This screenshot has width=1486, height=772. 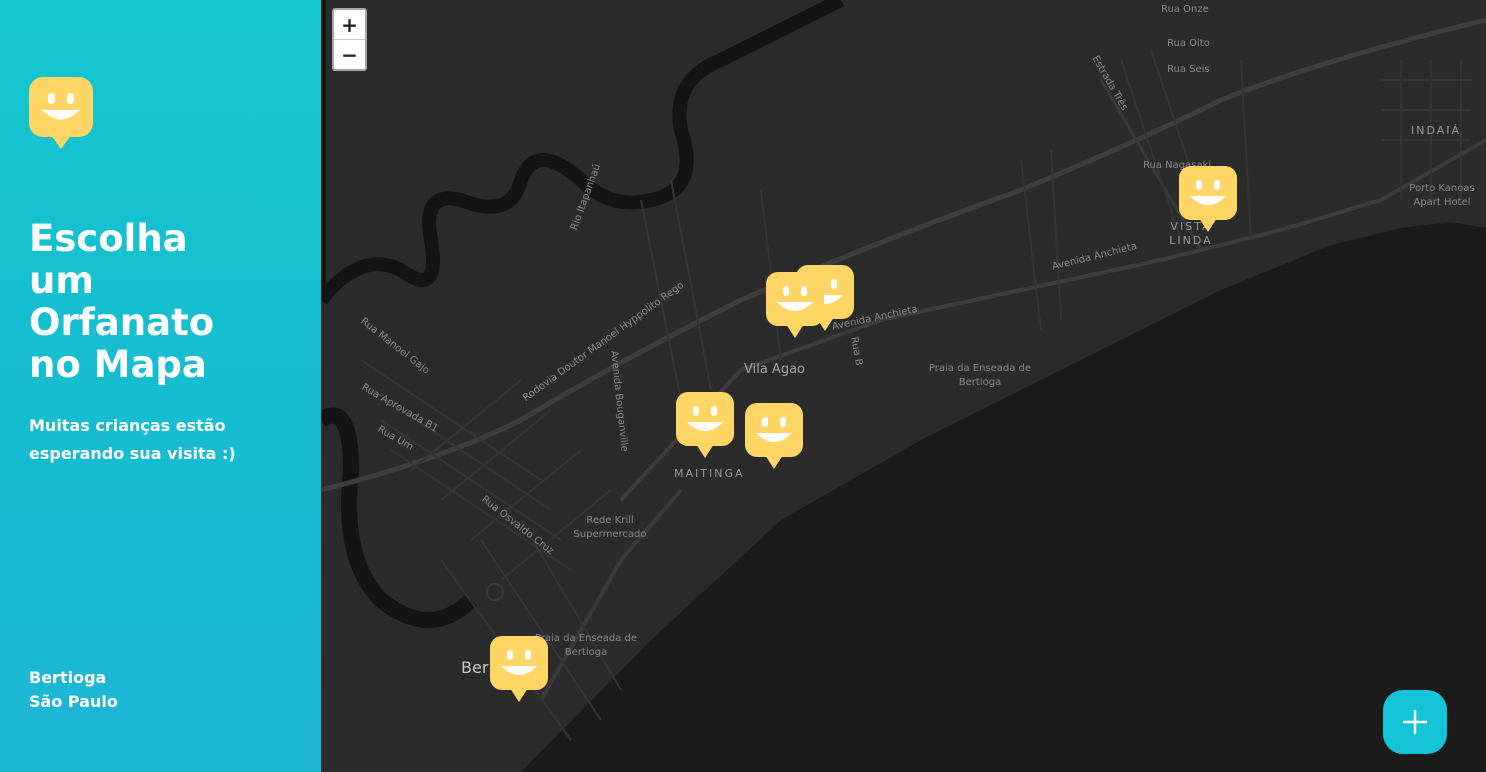 What do you see at coordinates (475, 667) in the screenshot?
I see `map-label: Ber` at bounding box center [475, 667].